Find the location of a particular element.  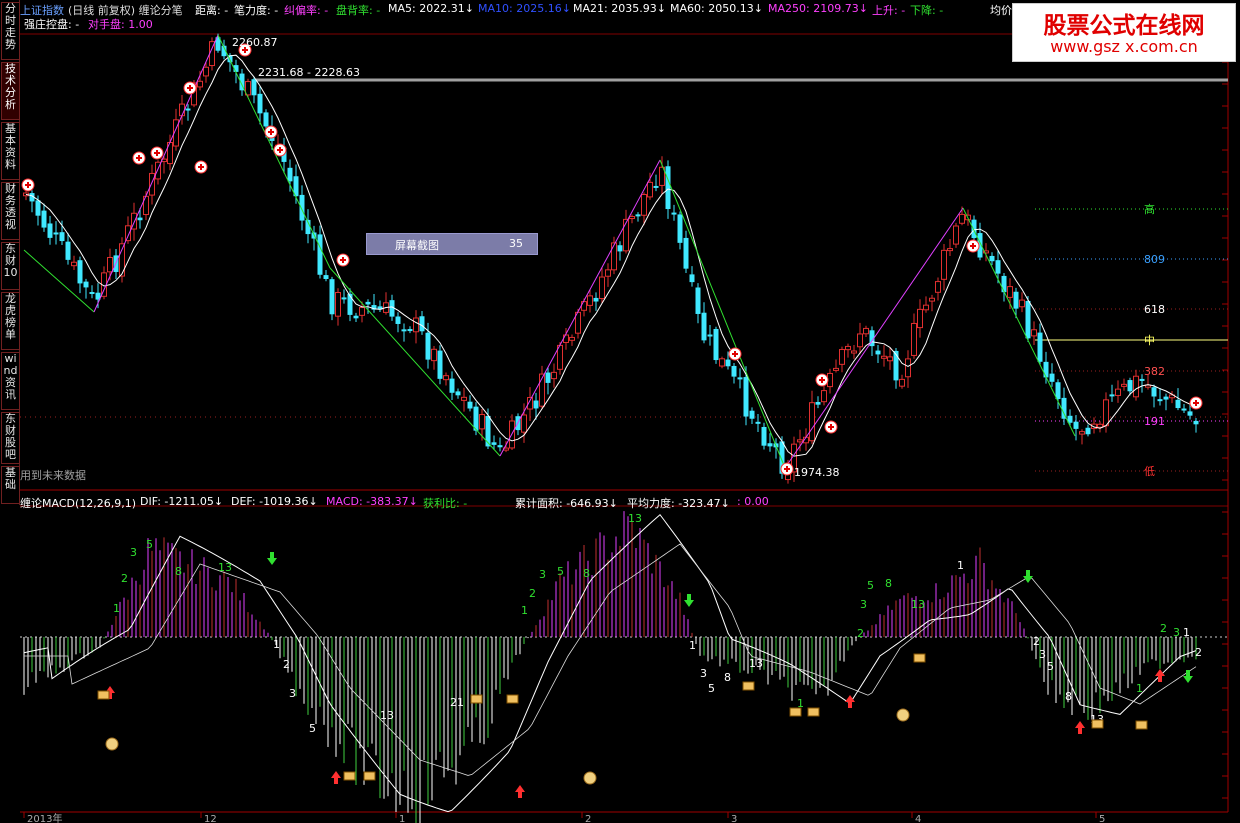

macd-count-15: 5 is located at coordinates (560, 571).